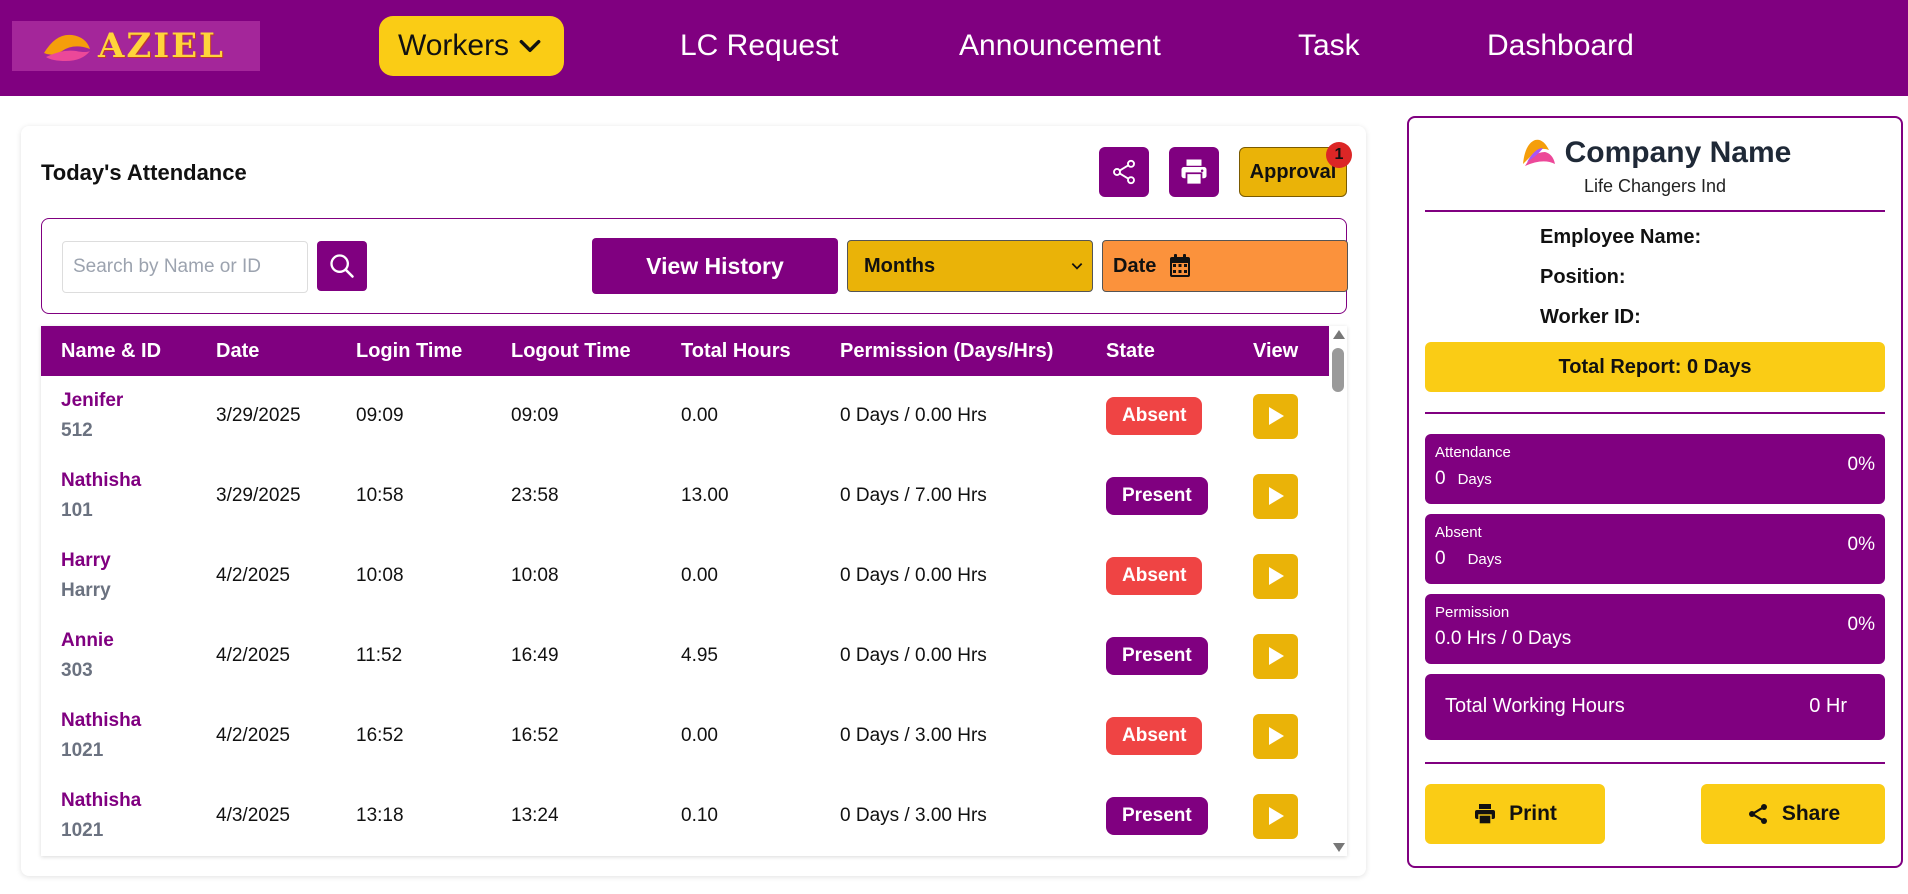  I want to click on share-button, so click(1124, 172).